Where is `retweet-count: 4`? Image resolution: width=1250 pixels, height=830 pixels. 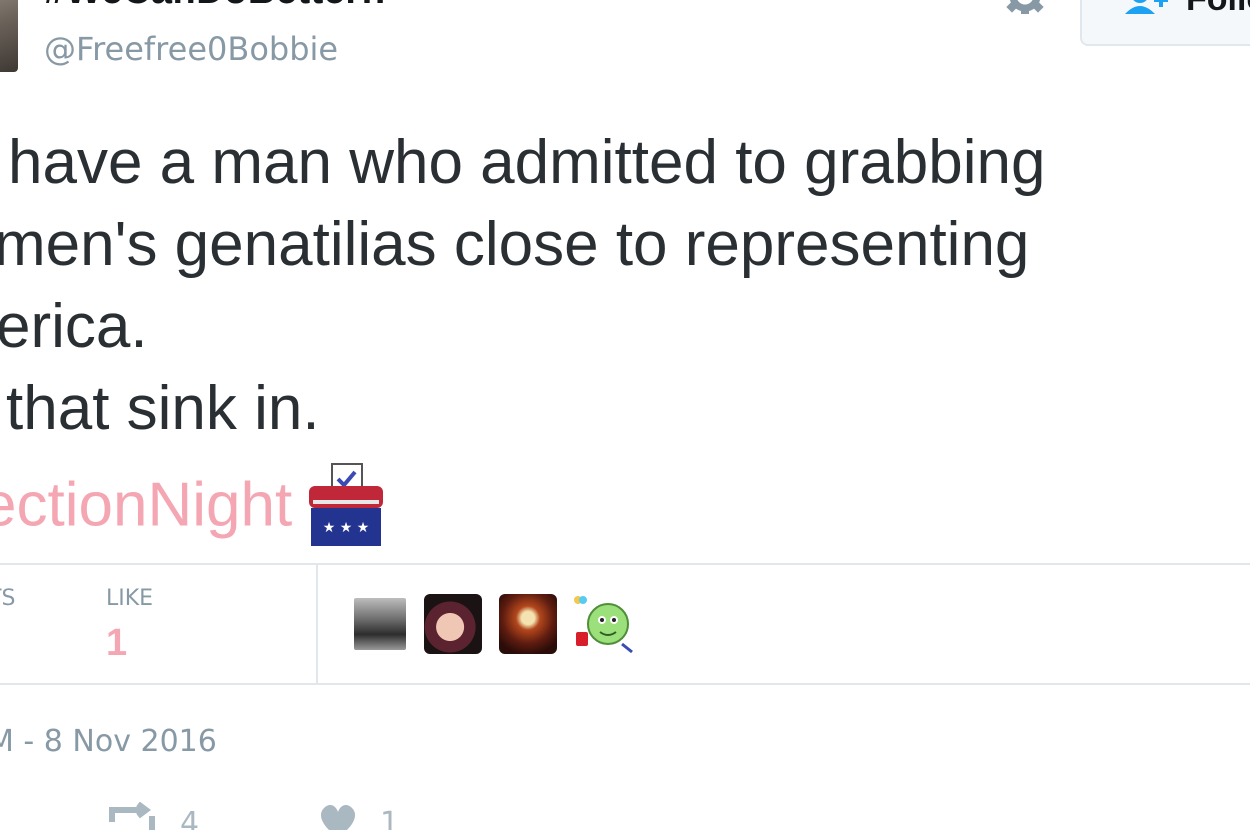
retweet-count: 4 is located at coordinates (190, 818).